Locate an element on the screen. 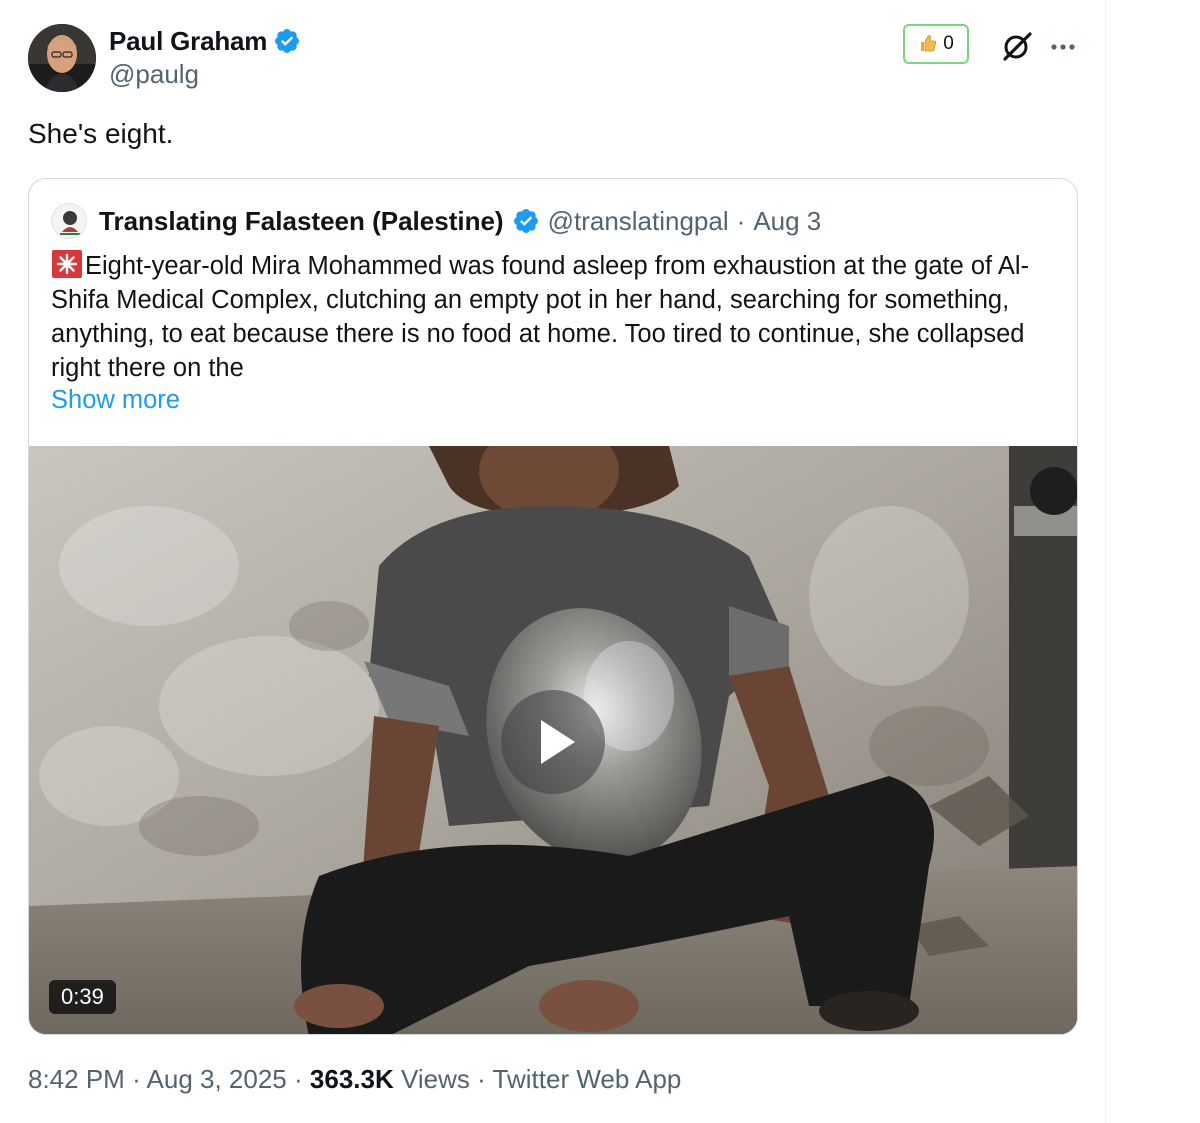  author-name: Paul Graham is located at coordinates (188, 41).